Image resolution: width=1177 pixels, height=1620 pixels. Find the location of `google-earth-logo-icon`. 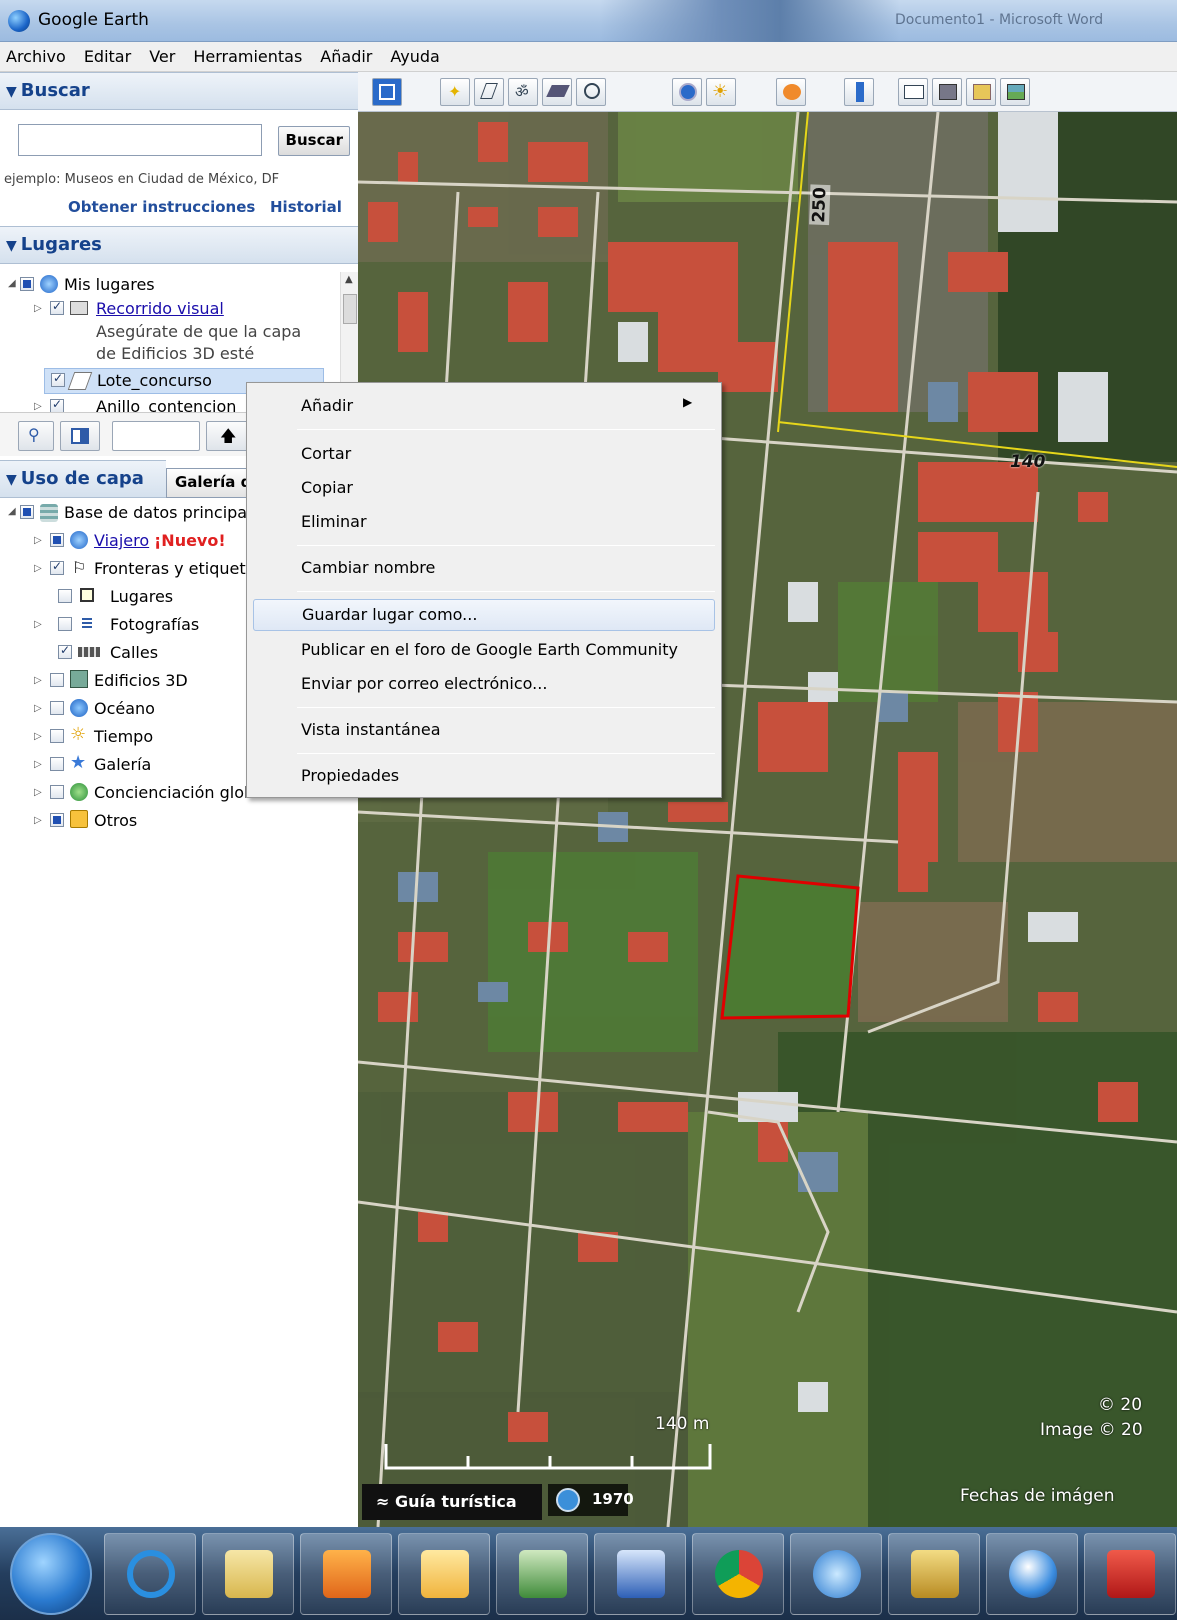

google-earth-logo-icon is located at coordinates (19, 21).